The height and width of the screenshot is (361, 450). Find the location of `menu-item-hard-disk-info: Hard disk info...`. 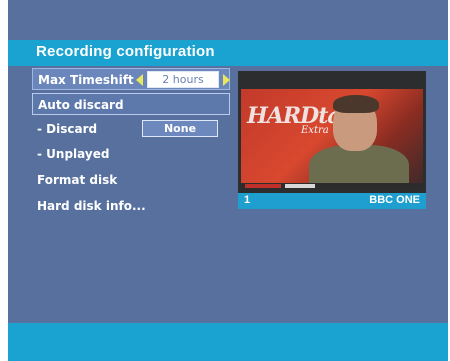

menu-item-hard-disk-info: Hard disk info... is located at coordinates (131, 206).